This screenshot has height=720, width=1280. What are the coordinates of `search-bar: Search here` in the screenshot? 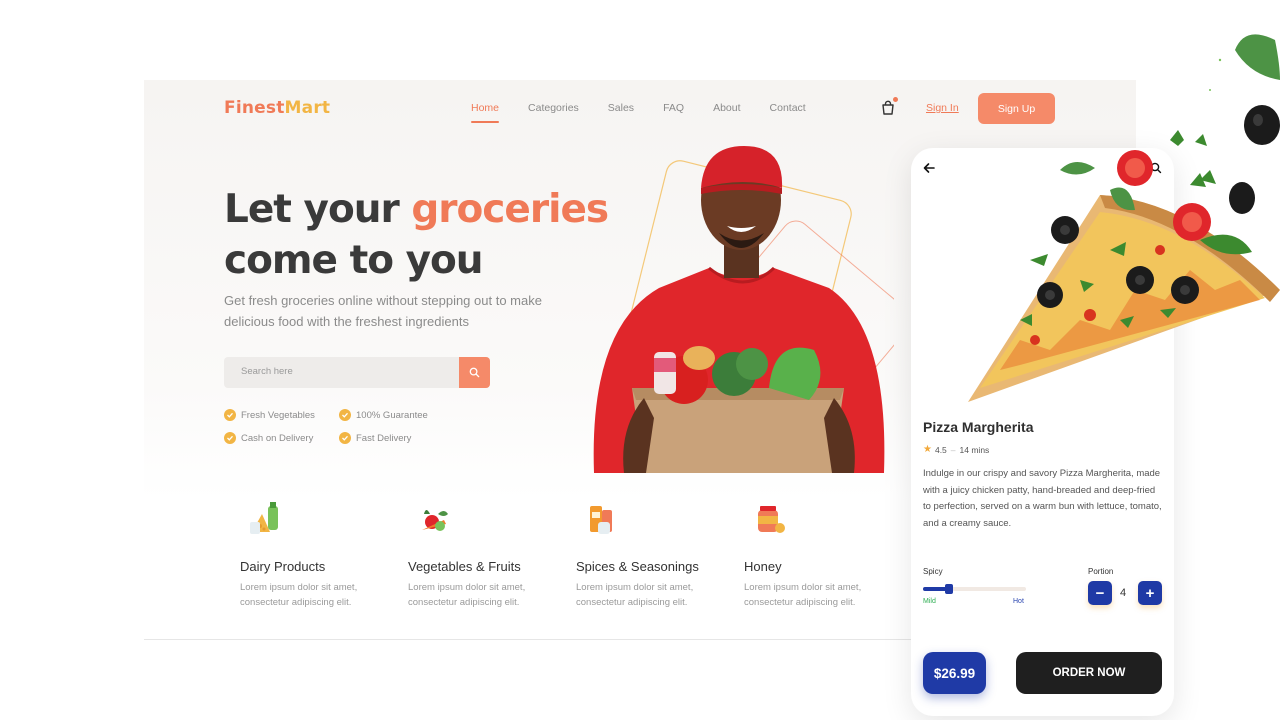 It's located at (357, 372).